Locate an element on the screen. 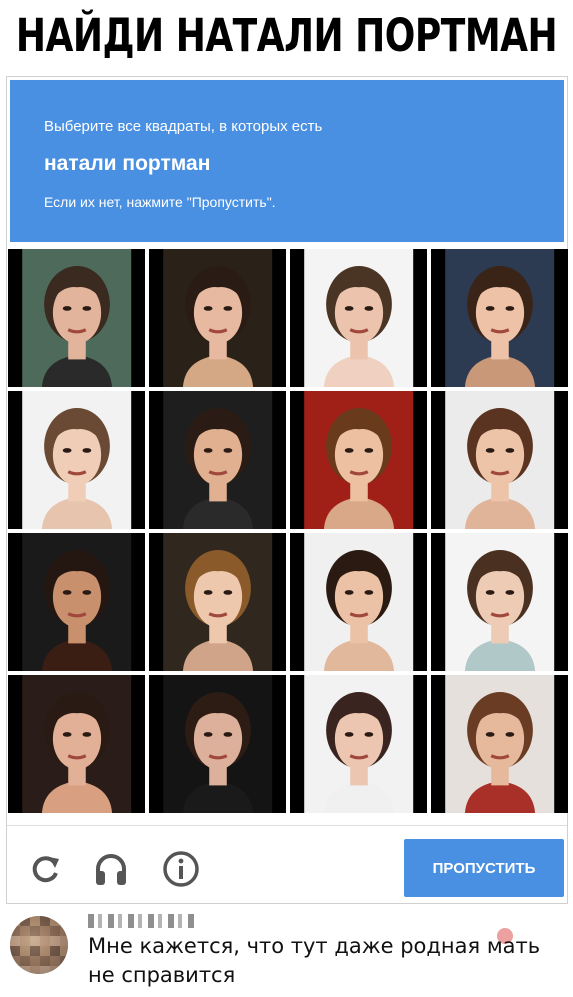 The width and height of the screenshot is (573, 997). reload-icon is located at coordinates (45, 869).